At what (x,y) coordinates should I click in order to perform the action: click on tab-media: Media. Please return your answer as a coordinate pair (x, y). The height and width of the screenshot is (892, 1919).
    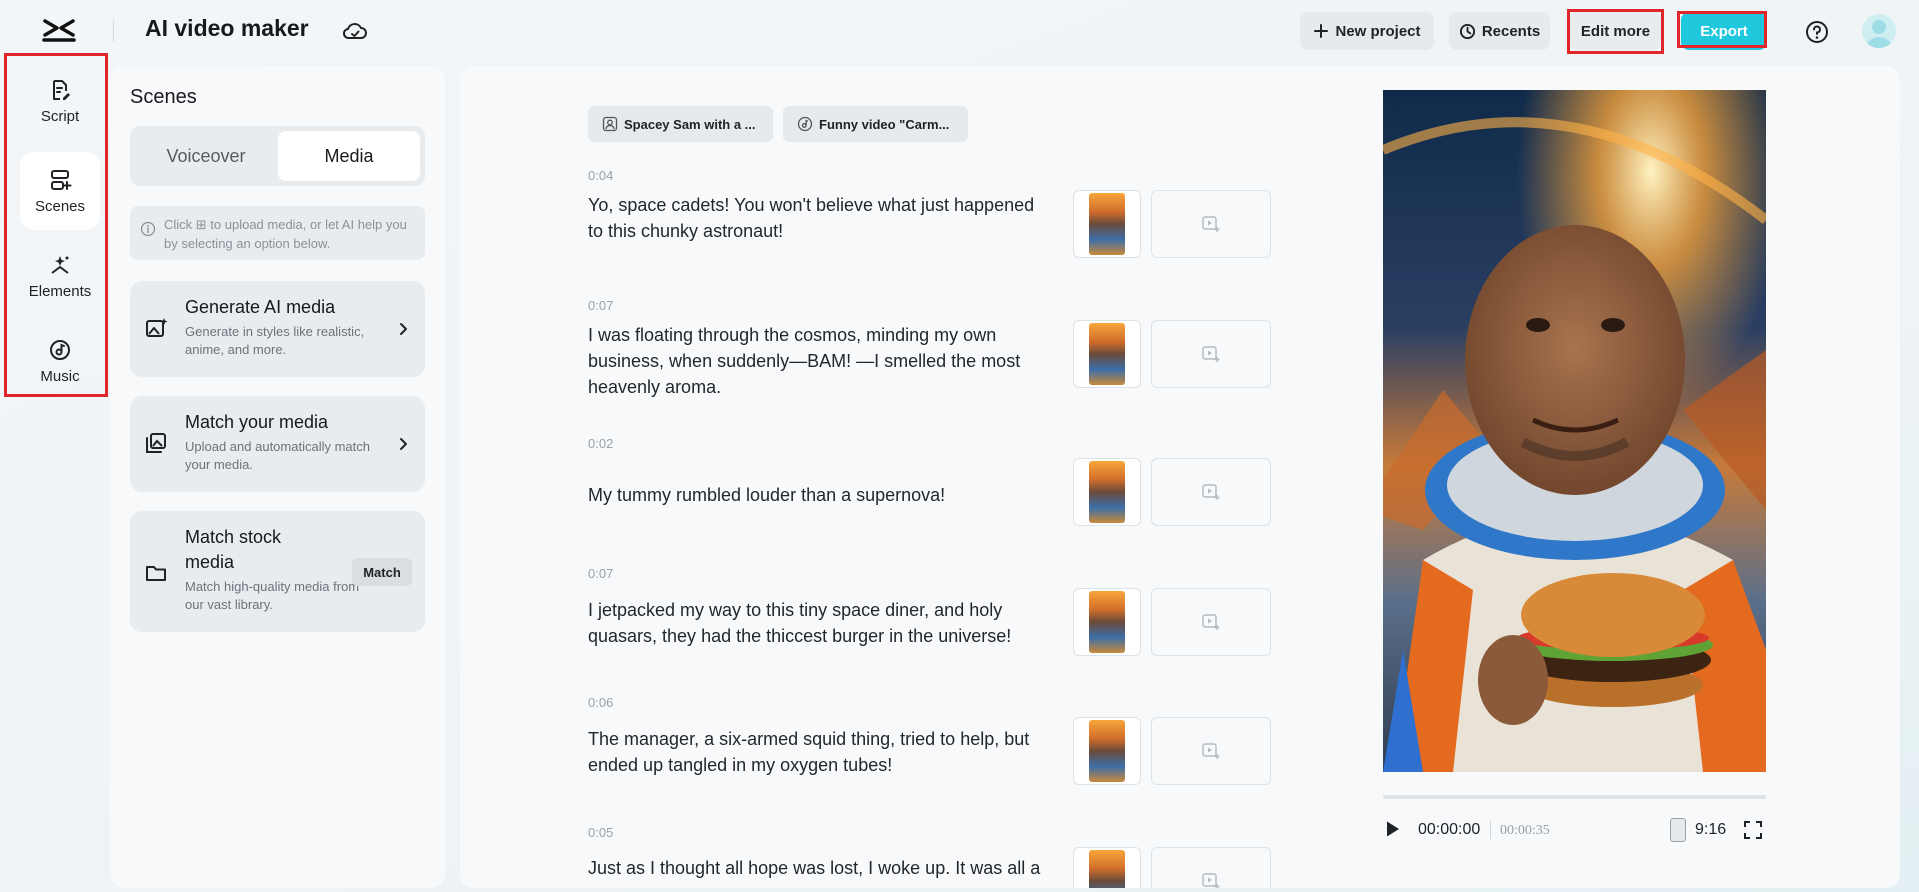
    Looking at the image, I should click on (349, 156).